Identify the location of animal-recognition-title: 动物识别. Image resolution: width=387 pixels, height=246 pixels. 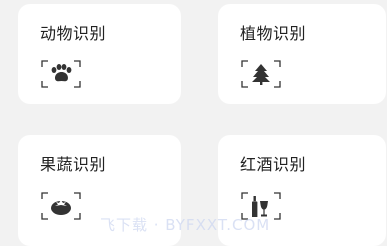
(73, 33).